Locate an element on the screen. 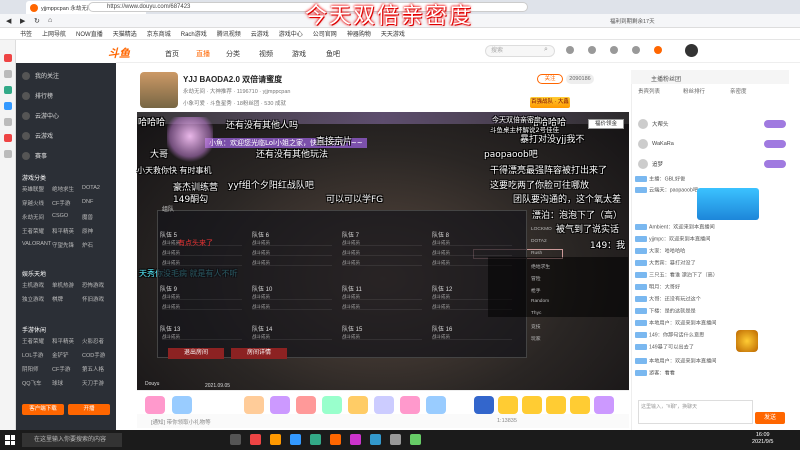  bookmark-item: 上网导航 is located at coordinates (54, 33).